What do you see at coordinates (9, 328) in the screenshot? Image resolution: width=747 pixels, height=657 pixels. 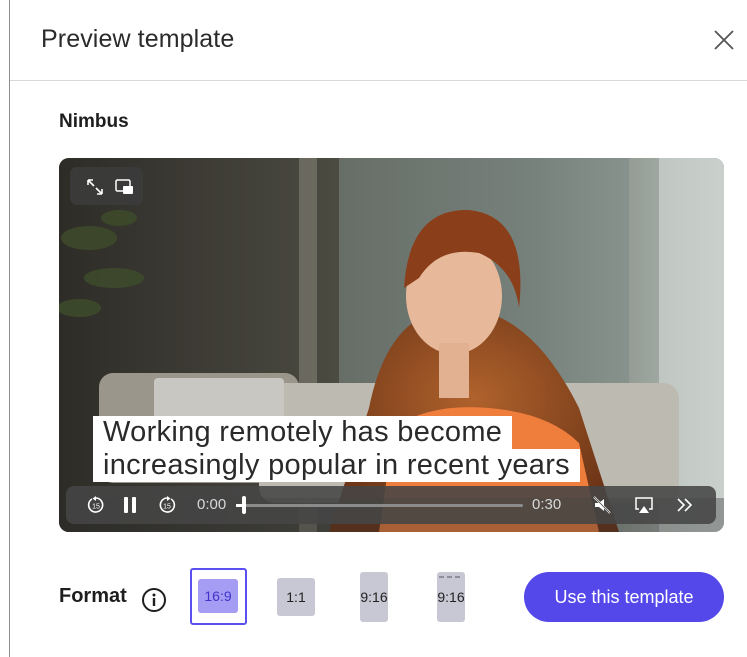 I see `left-divider` at bounding box center [9, 328].